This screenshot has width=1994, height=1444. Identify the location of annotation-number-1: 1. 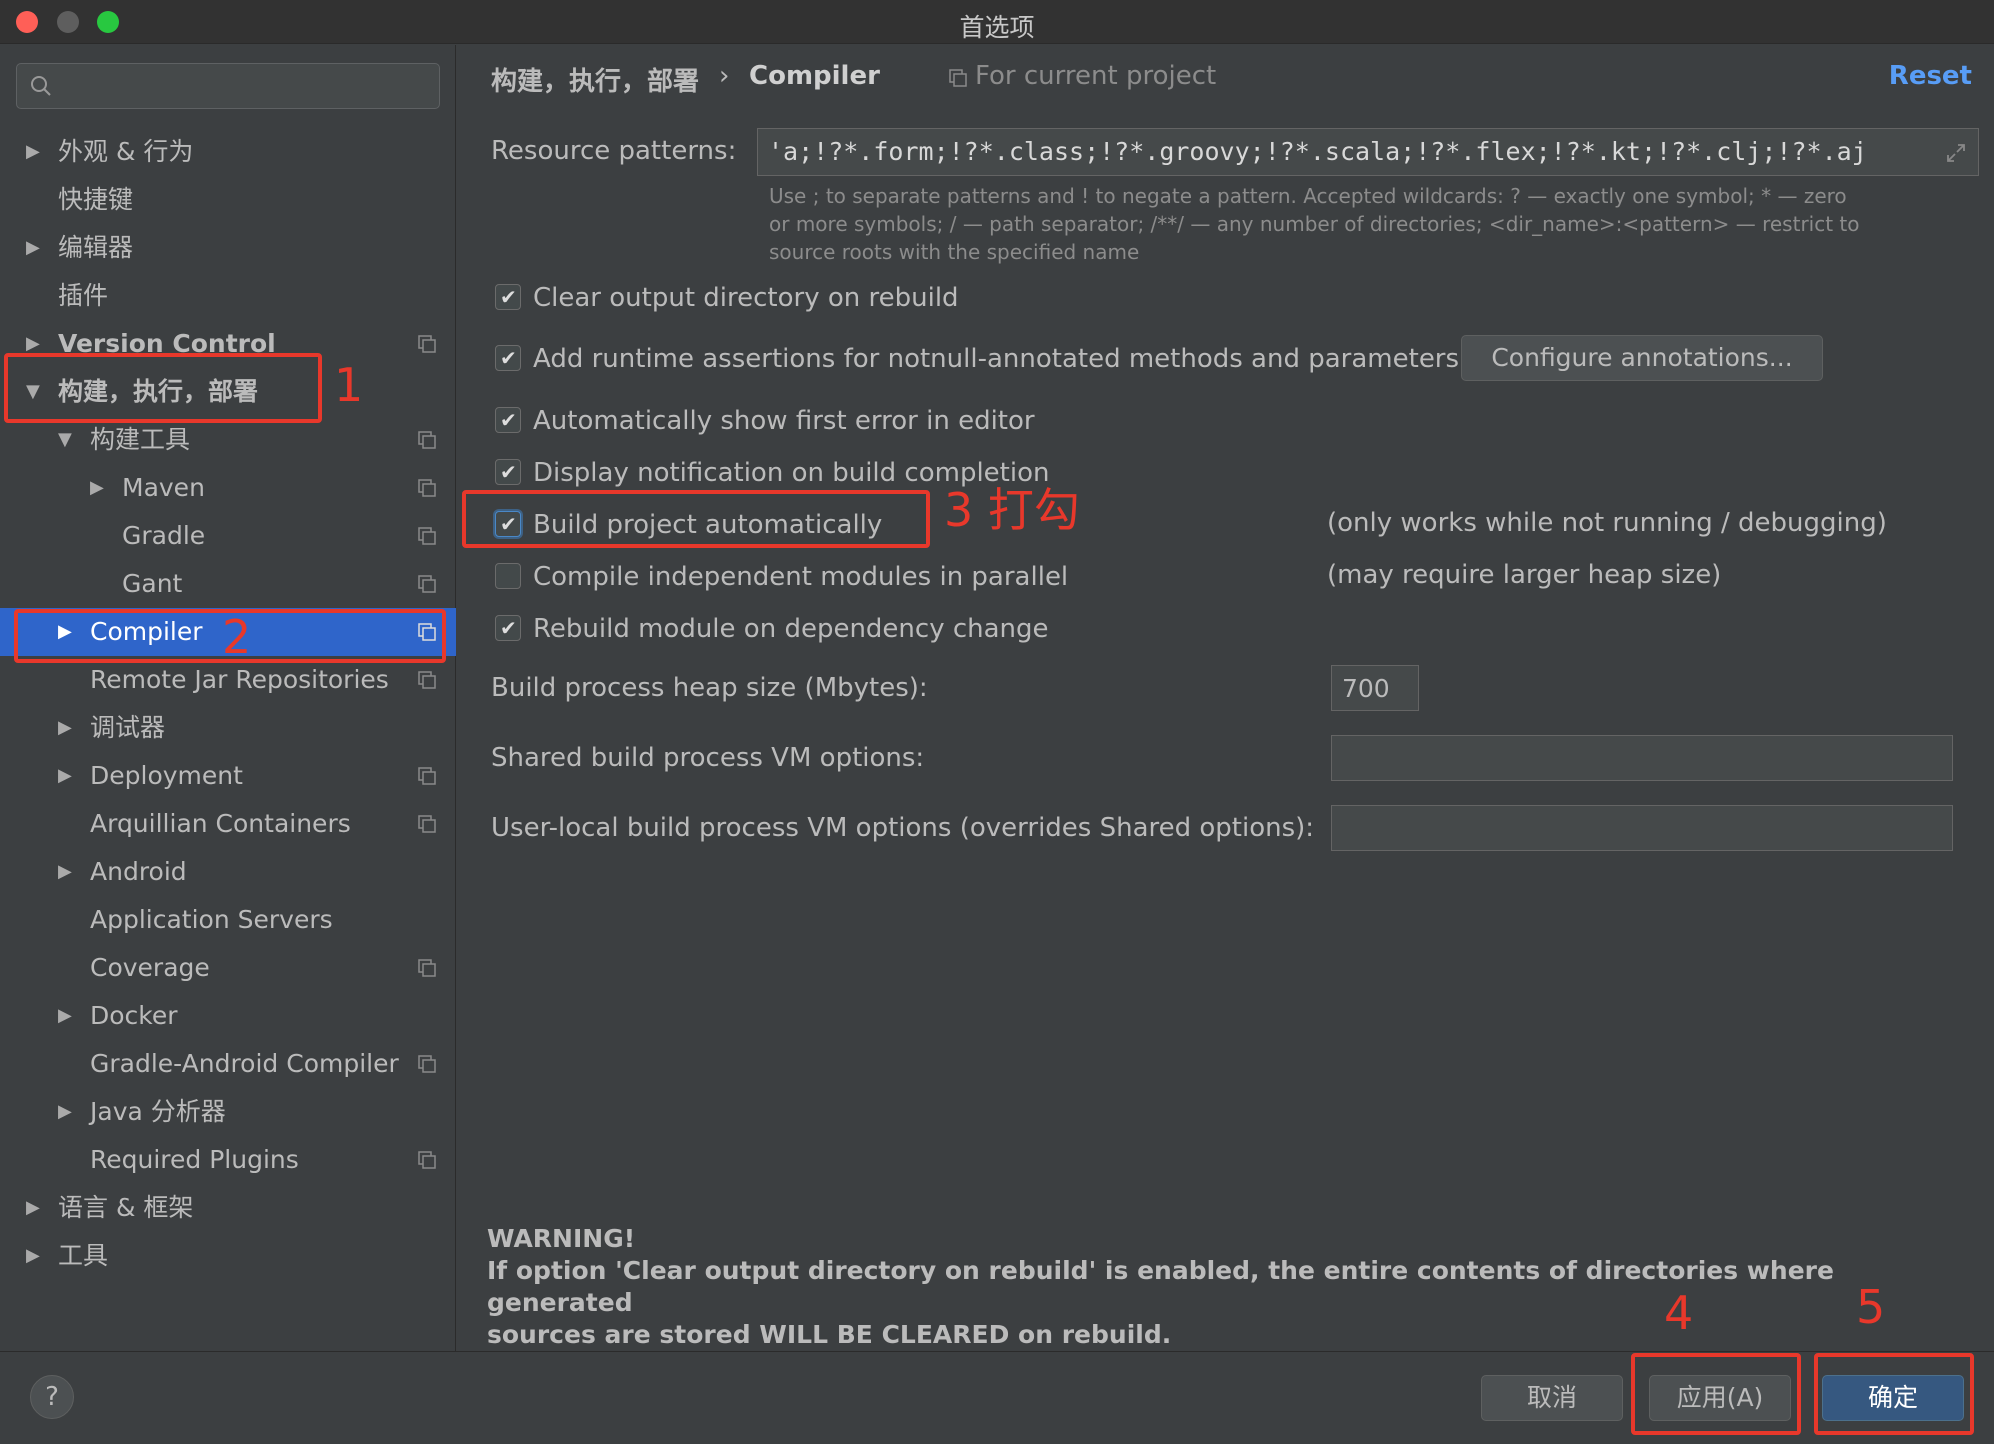
(349, 385).